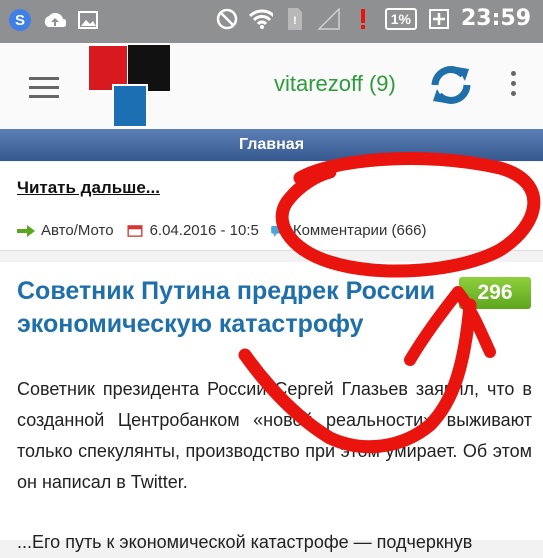  I want to click on calendar-icon, so click(135, 230).